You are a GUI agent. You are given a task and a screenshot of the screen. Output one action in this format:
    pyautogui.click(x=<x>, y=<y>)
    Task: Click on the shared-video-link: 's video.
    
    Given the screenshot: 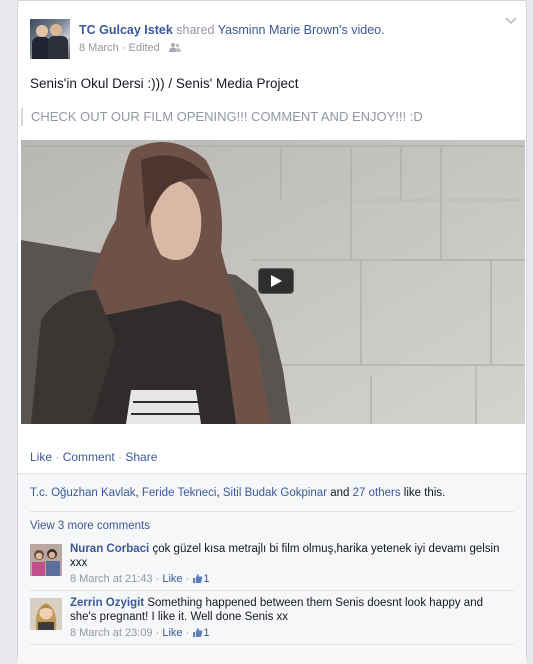 What is the action you would take?
    pyautogui.click(x=361, y=30)
    